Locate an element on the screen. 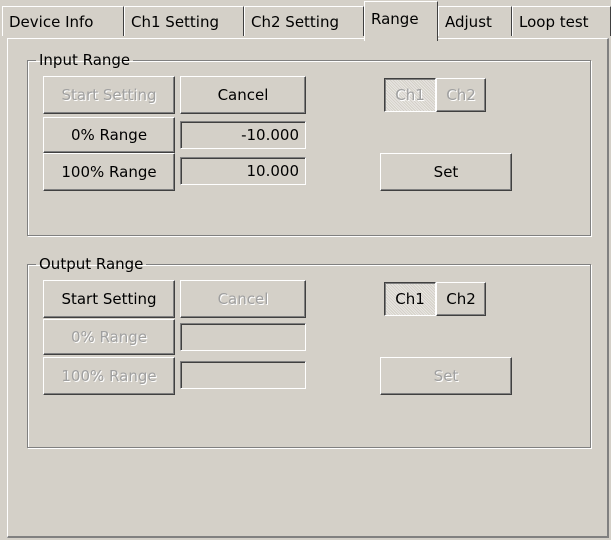 Image resolution: width=611 pixels, height=540 pixels. output-hundred-range-button: 100% Range is located at coordinates (109, 376).